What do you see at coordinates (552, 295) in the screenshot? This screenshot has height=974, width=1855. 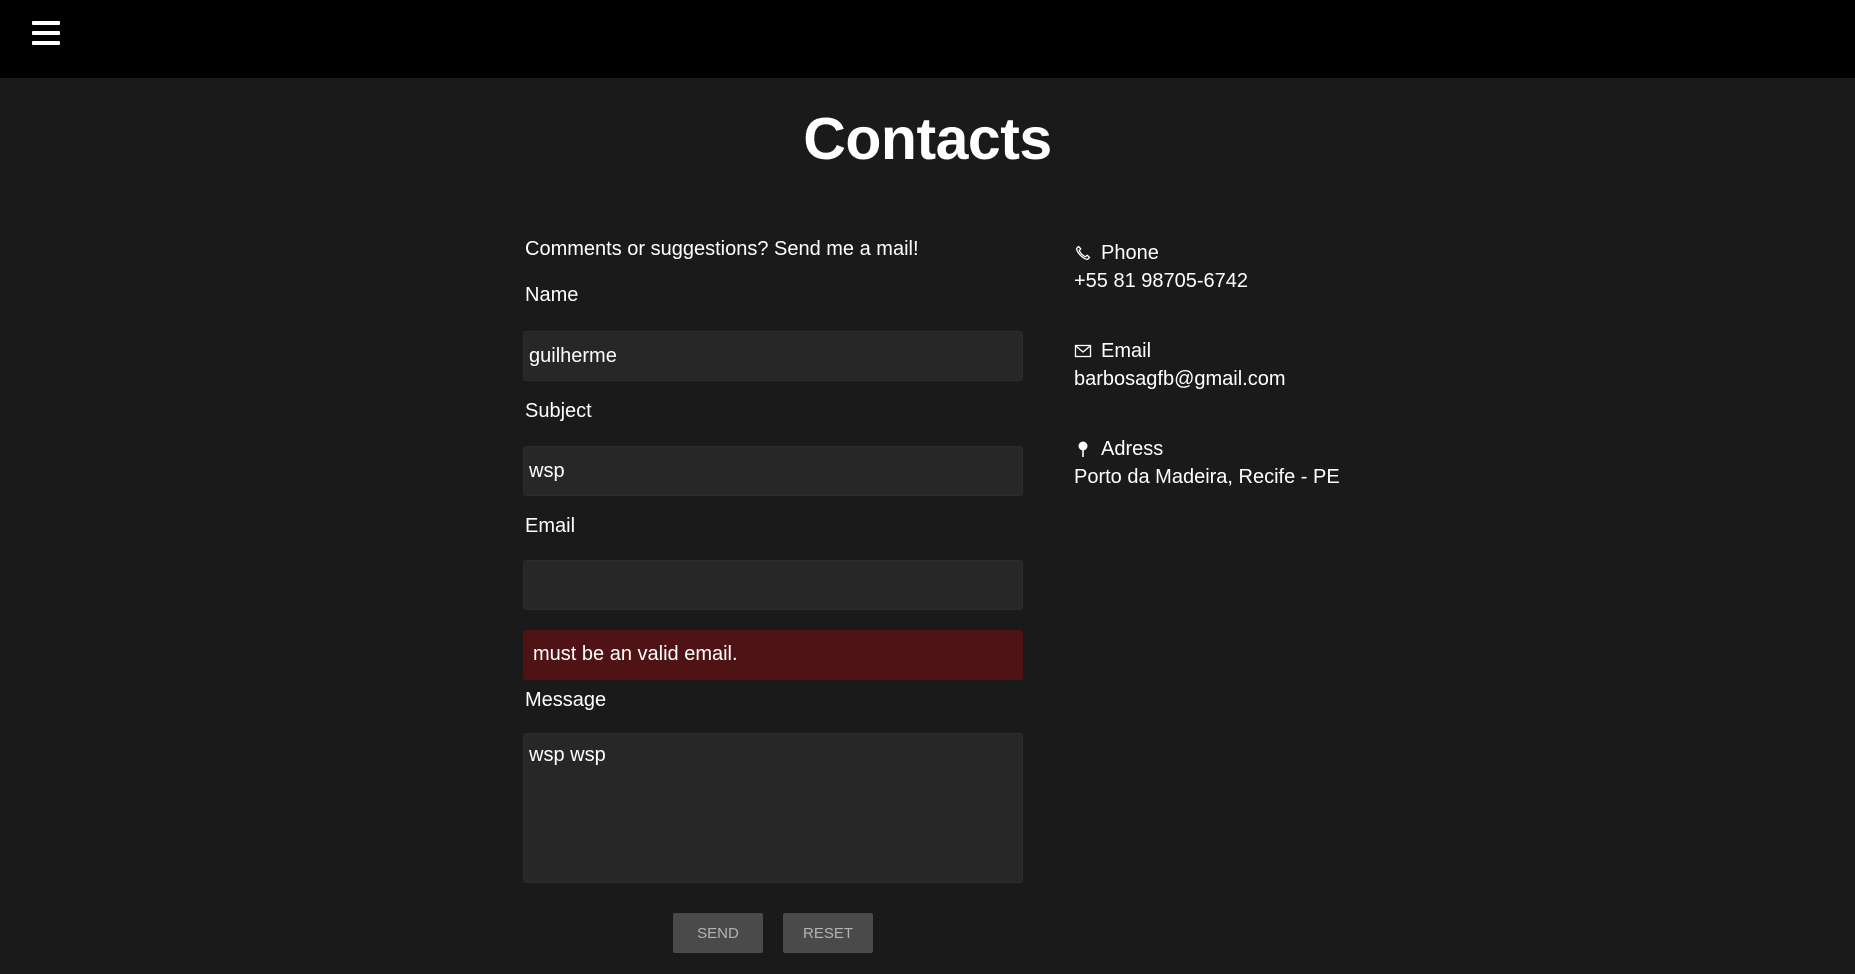 I see `name-label: Name` at bounding box center [552, 295].